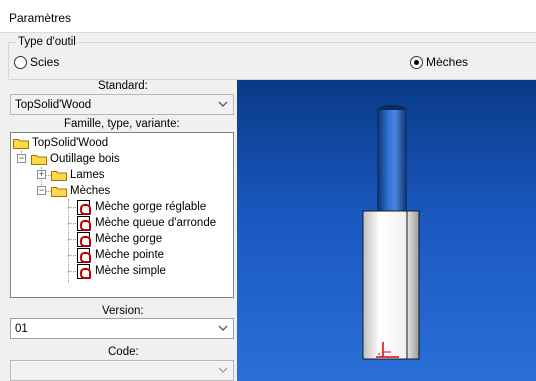  I want to click on tree-item-label: Mèche queue d'arronde, so click(156, 223).